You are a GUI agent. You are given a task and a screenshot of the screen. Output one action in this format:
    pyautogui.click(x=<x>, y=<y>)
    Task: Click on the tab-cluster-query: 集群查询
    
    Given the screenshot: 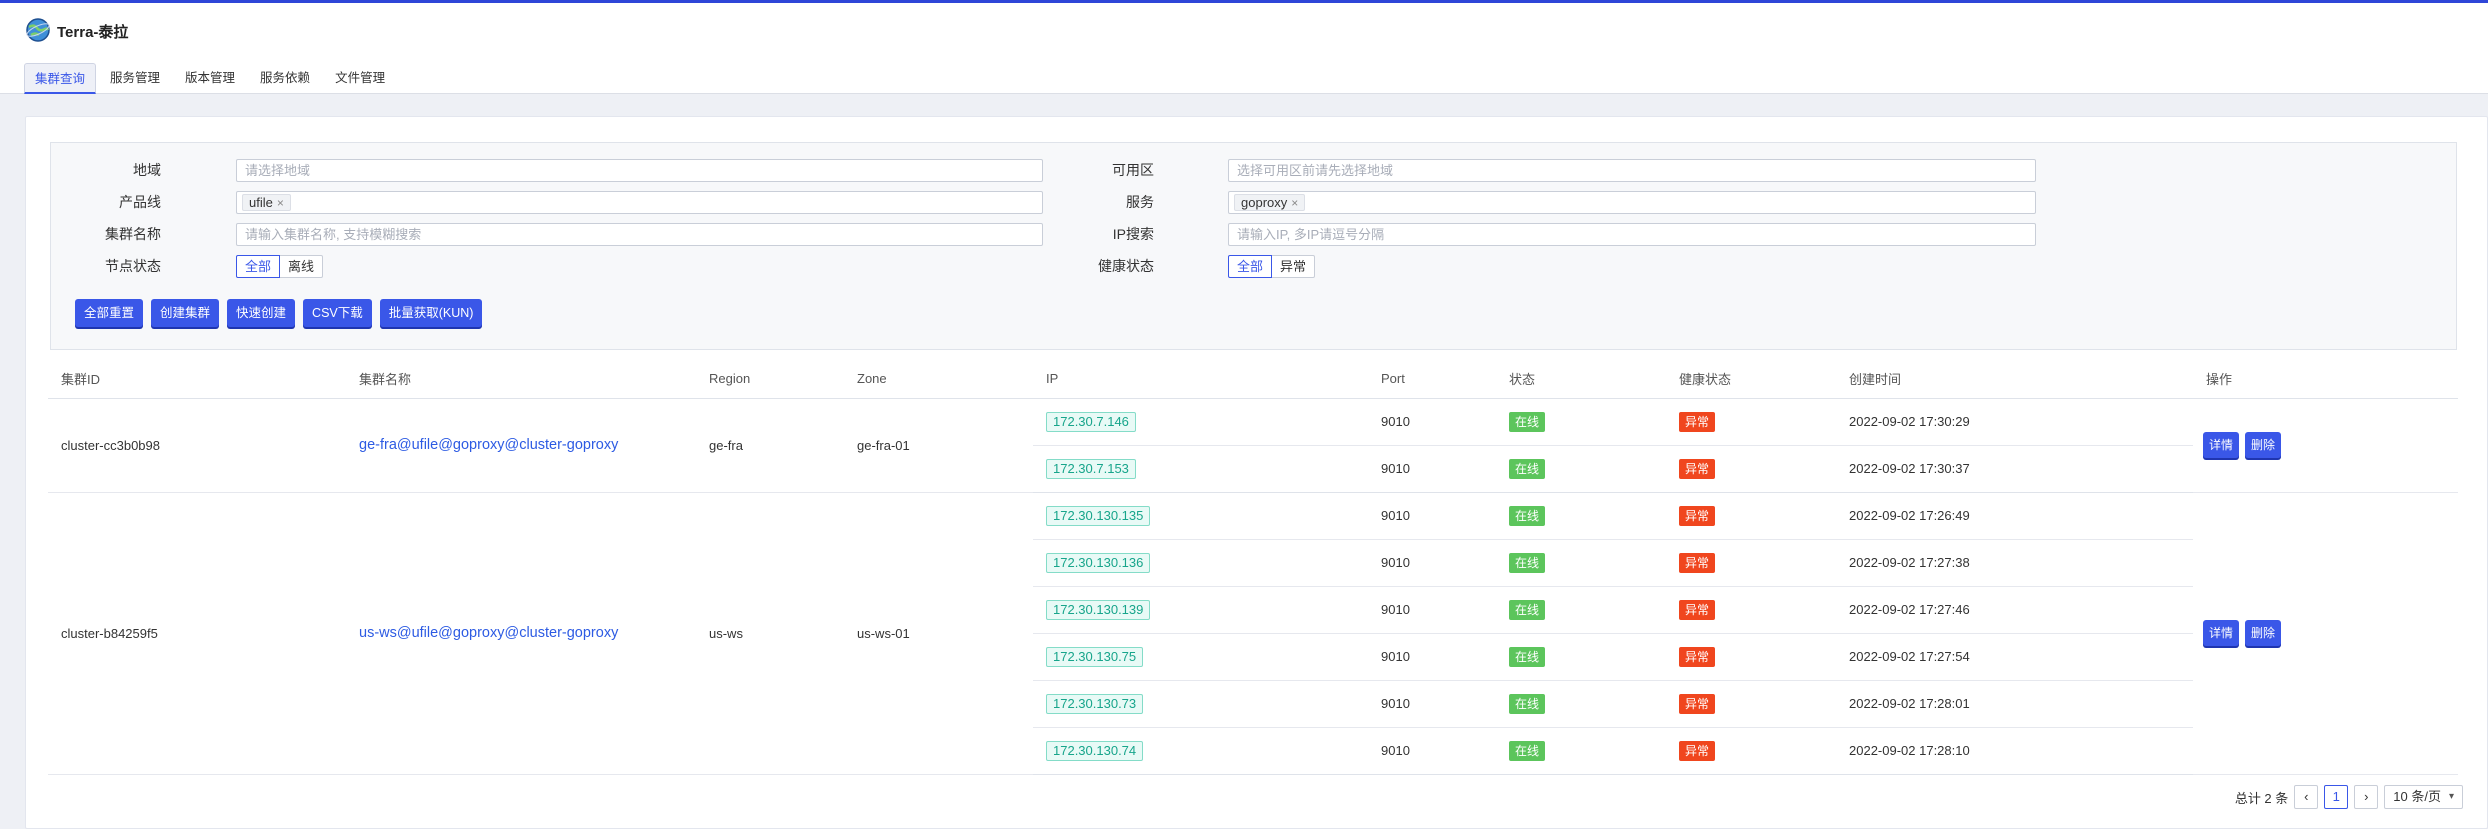 What is the action you would take?
    pyautogui.click(x=60, y=78)
    